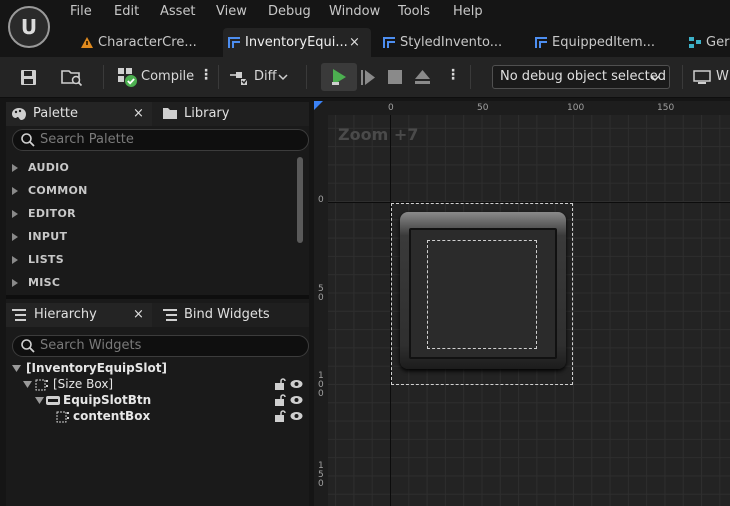 This screenshot has width=730, height=506. I want to click on unreal-logo-icon: U, so click(29, 27).